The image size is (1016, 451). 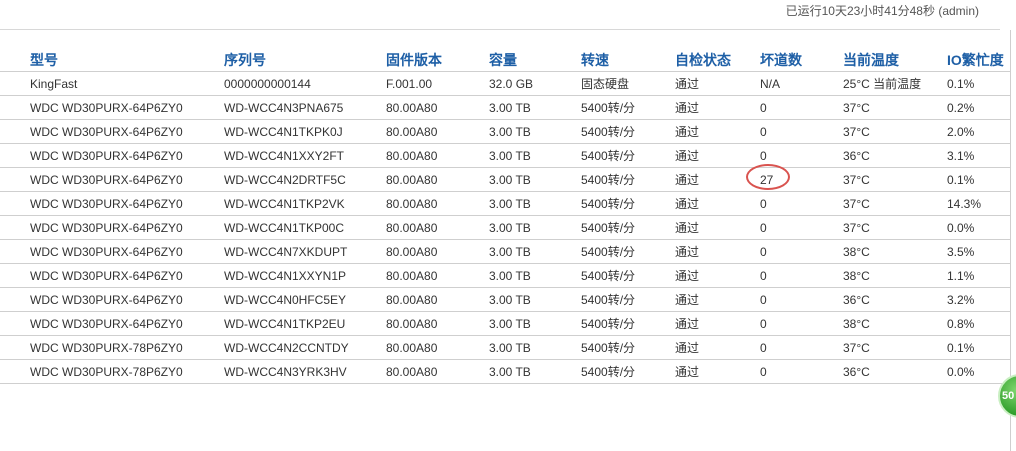 What do you see at coordinates (305, 179) in the screenshot?
I see `cell-serial: WD-WCC4N2DRTF5C` at bounding box center [305, 179].